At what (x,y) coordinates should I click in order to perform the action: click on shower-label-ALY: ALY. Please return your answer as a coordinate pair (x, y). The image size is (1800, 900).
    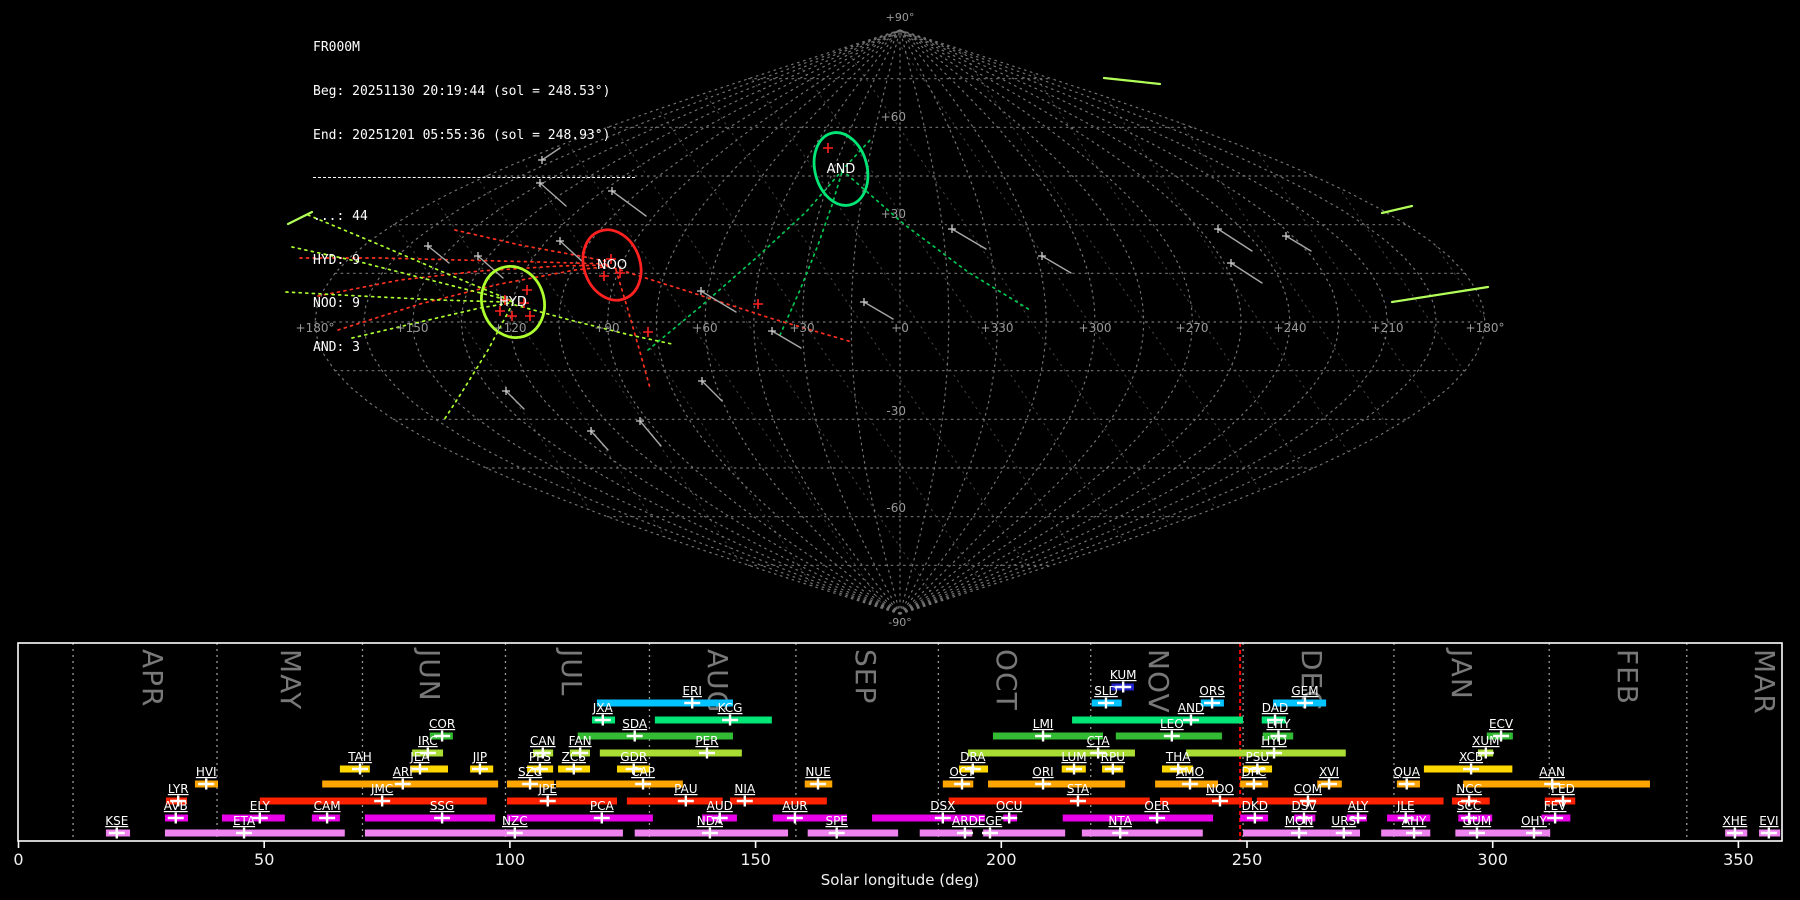
    Looking at the image, I should click on (1358, 806).